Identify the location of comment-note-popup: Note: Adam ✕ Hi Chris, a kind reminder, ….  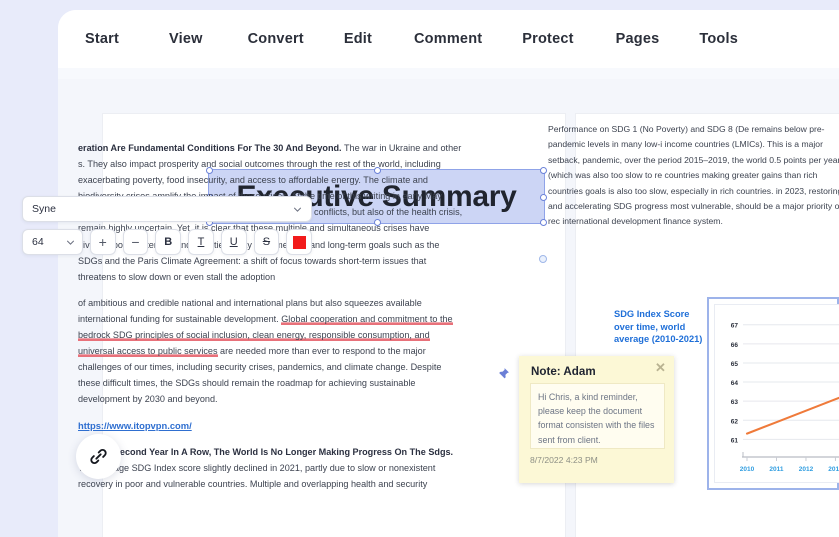
(596, 419).